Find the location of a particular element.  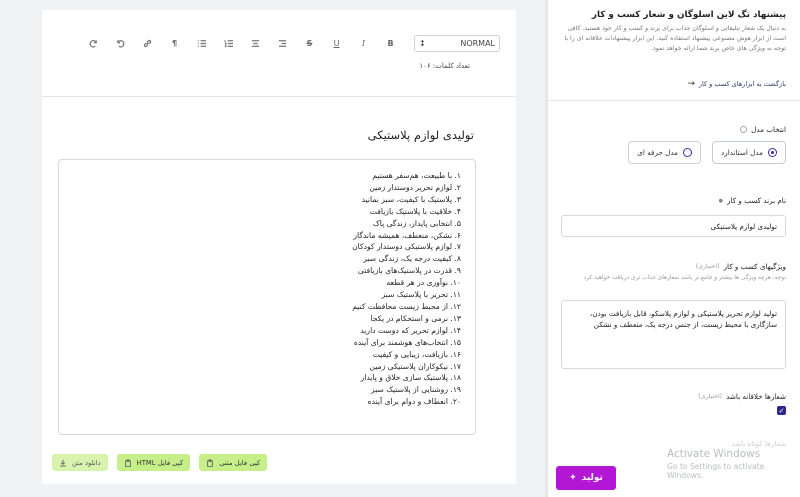

strike-button: S is located at coordinates (309, 43).